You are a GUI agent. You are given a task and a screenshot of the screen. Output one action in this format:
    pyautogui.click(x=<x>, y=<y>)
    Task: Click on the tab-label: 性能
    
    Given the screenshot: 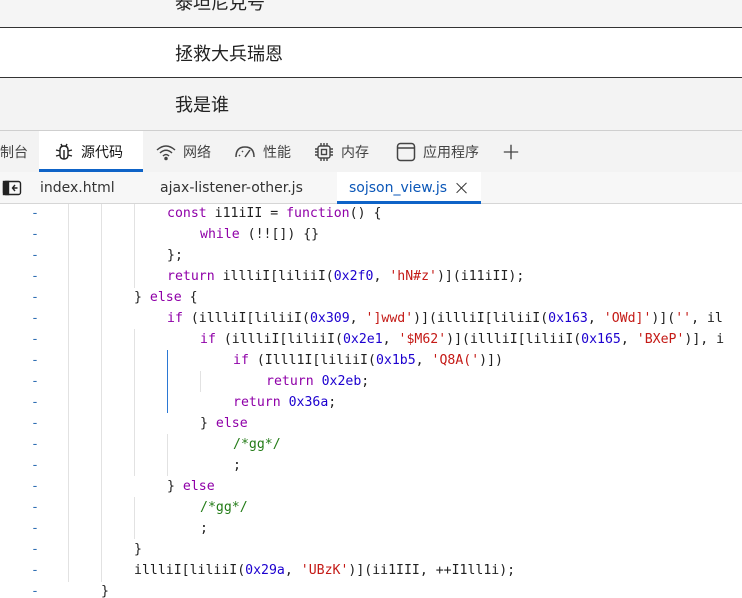 What is the action you would take?
    pyautogui.click(x=277, y=152)
    